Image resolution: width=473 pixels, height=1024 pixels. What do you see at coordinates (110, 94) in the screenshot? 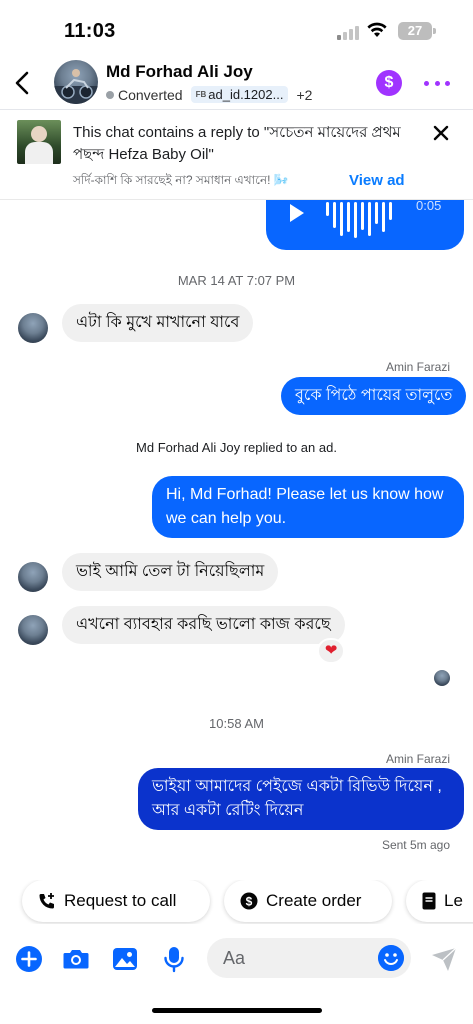
I see `status-dot` at bounding box center [110, 94].